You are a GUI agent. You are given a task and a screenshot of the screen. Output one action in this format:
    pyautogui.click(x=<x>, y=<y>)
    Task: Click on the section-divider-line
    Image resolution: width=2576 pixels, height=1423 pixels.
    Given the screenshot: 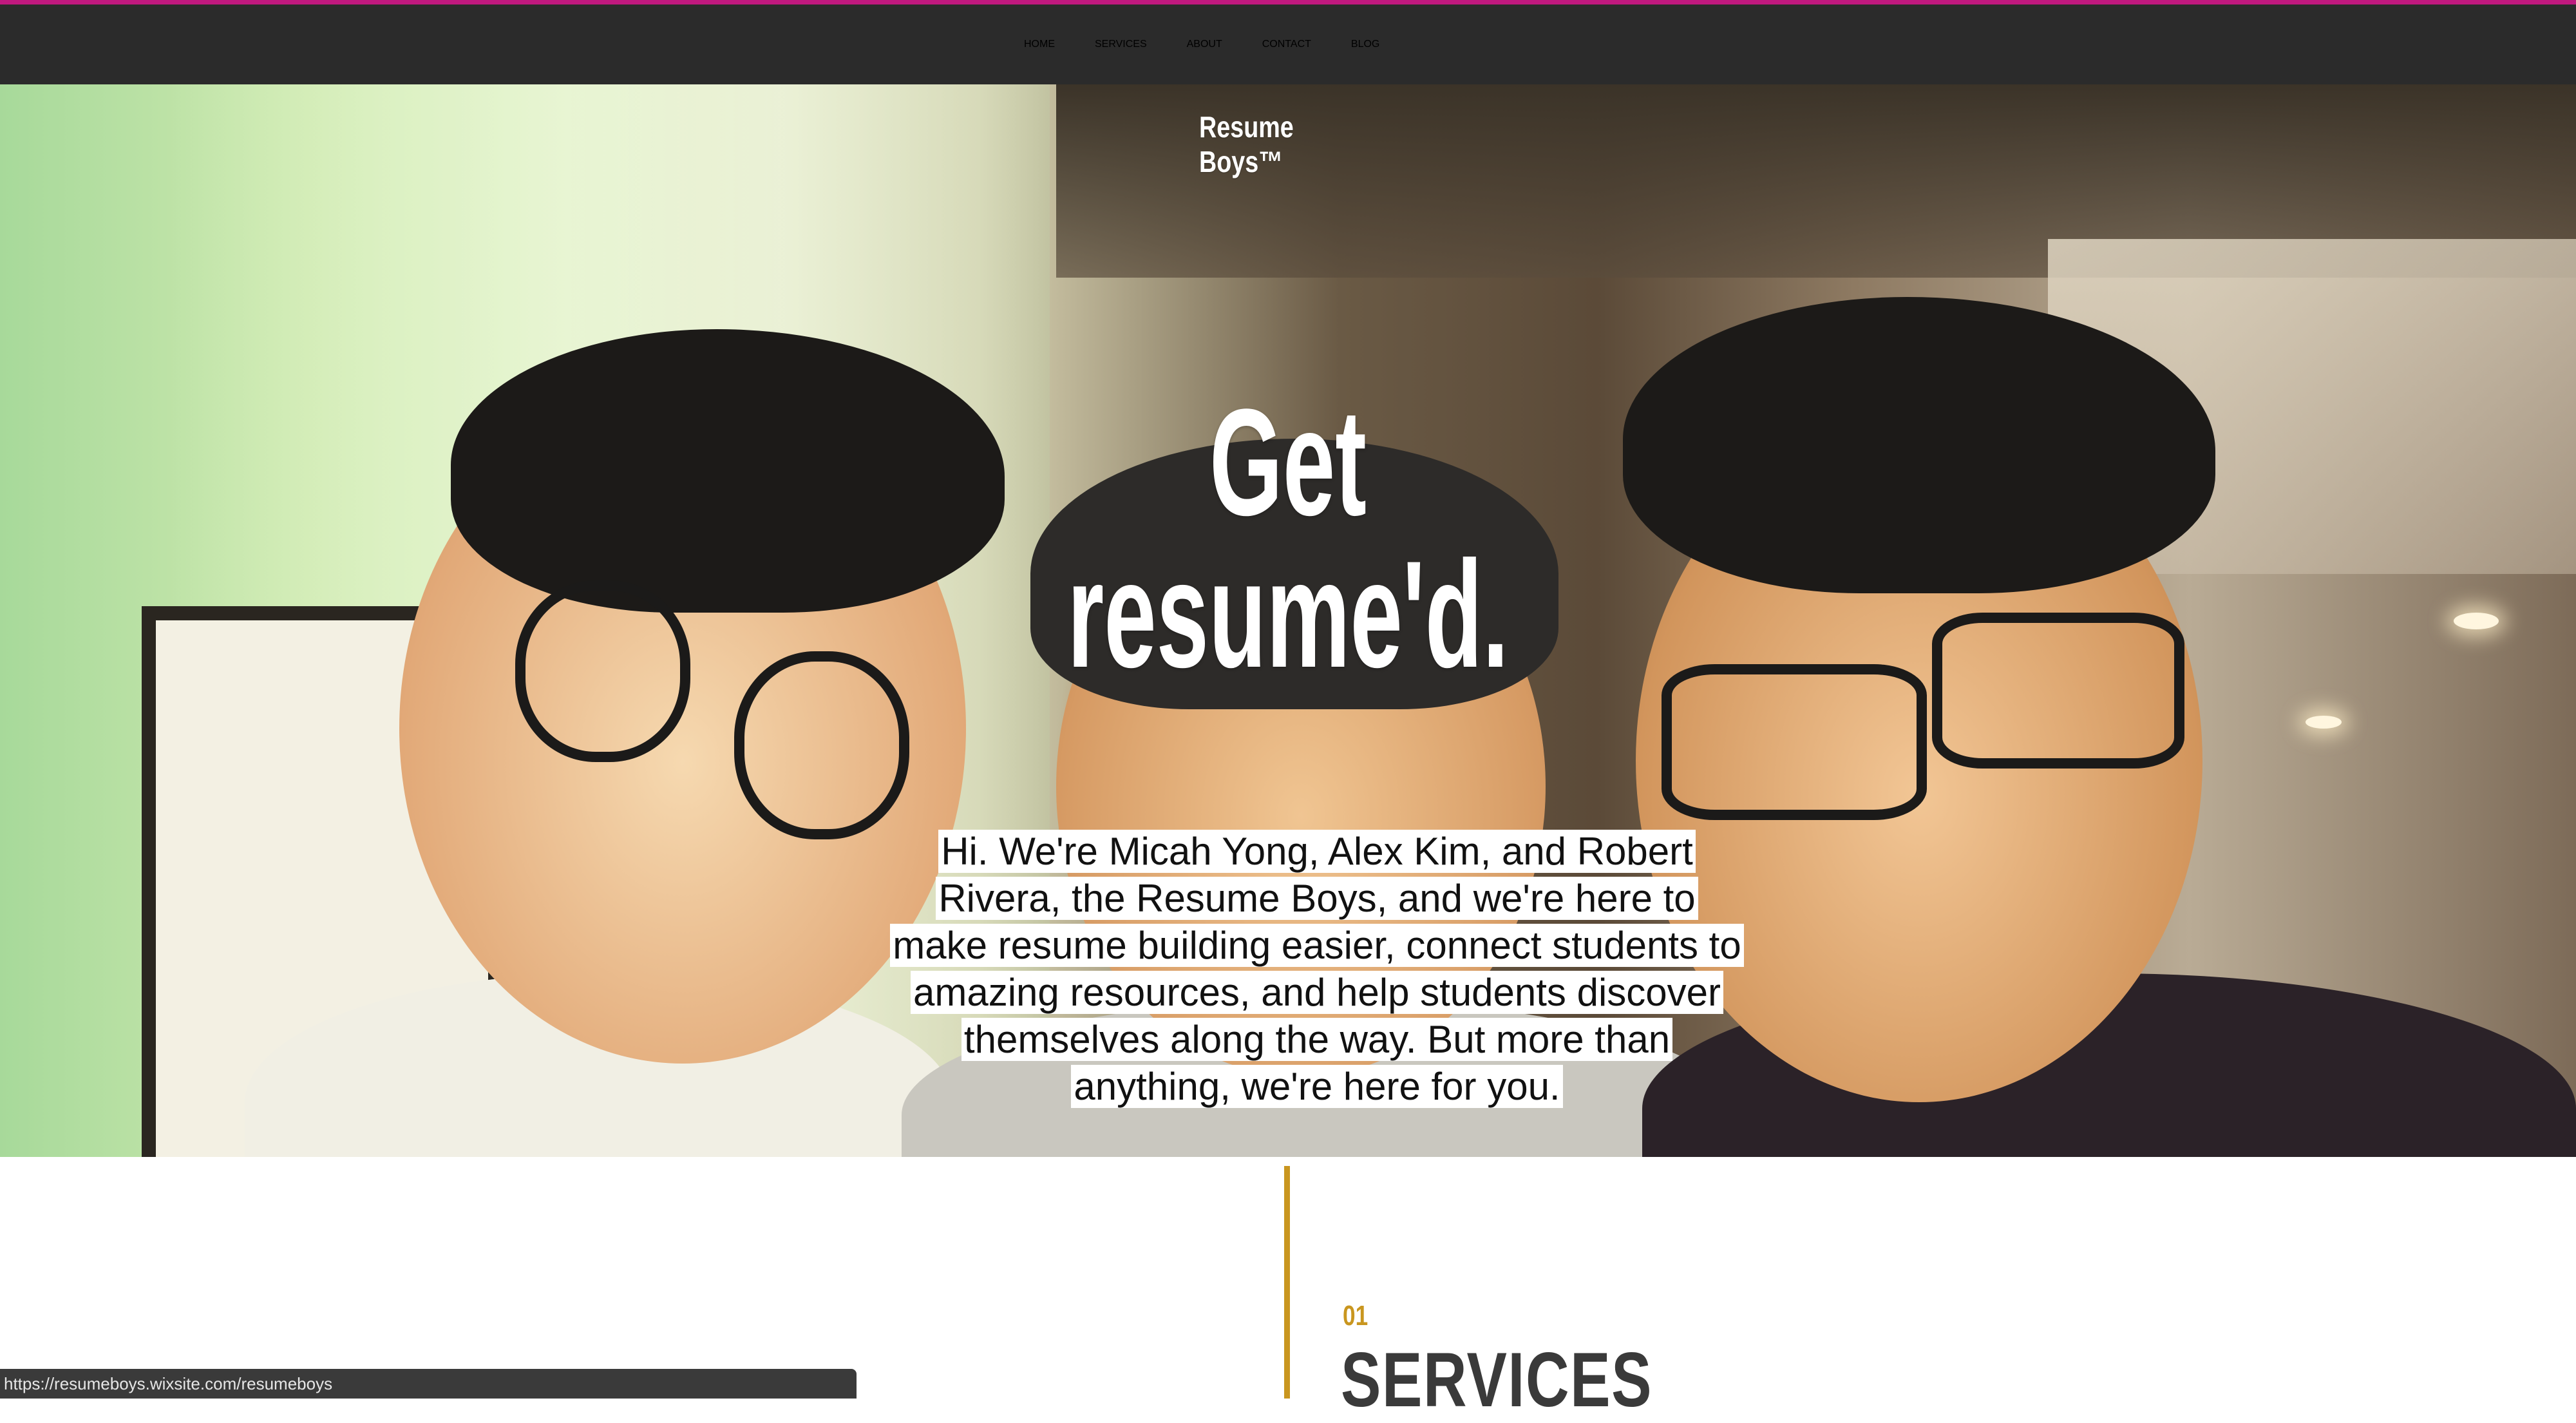 What is the action you would take?
    pyautogui.click(x=1287, y=1282)
    